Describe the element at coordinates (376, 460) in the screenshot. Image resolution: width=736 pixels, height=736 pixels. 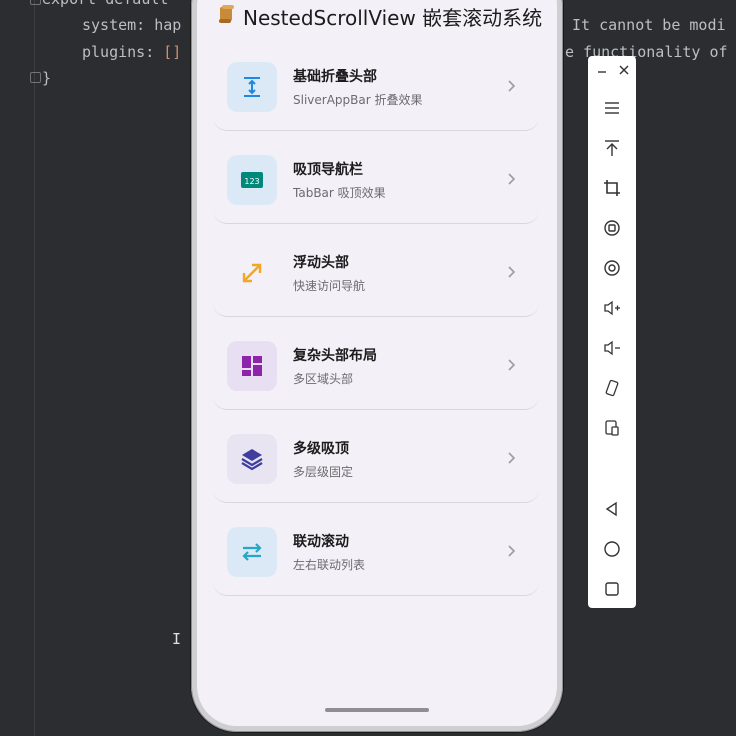
I see `list-item-multi-sticky: 多级吸顶 多层级固定` at that location.